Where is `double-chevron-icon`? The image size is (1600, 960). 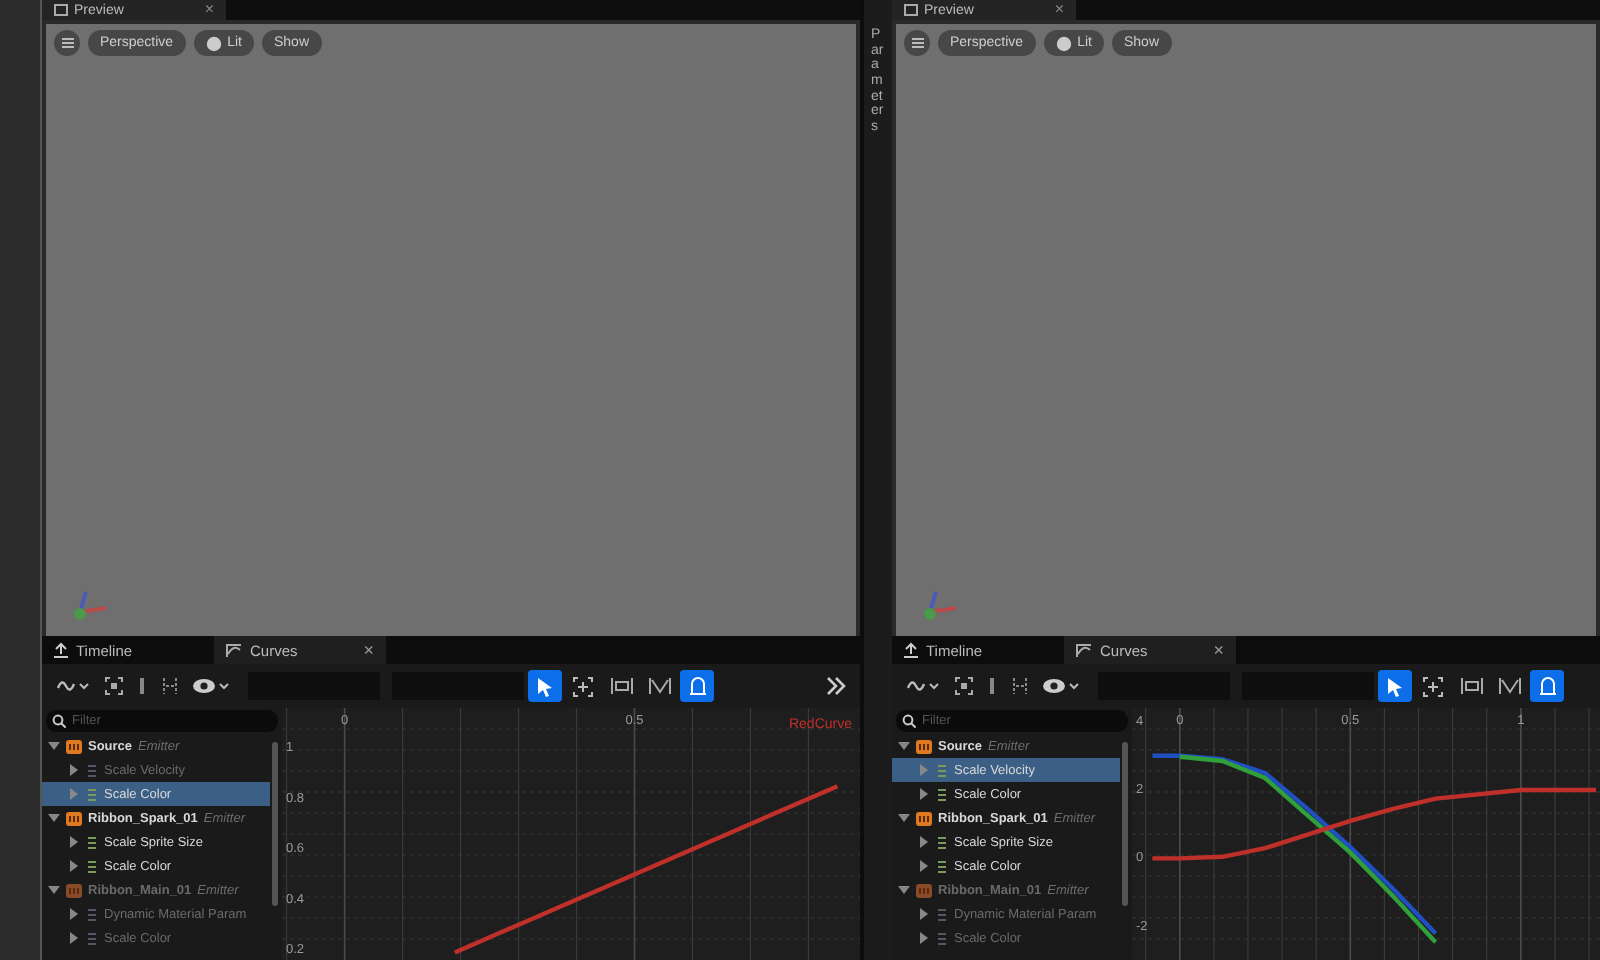 double-chevron-icon is located at coordinates (836, 686).